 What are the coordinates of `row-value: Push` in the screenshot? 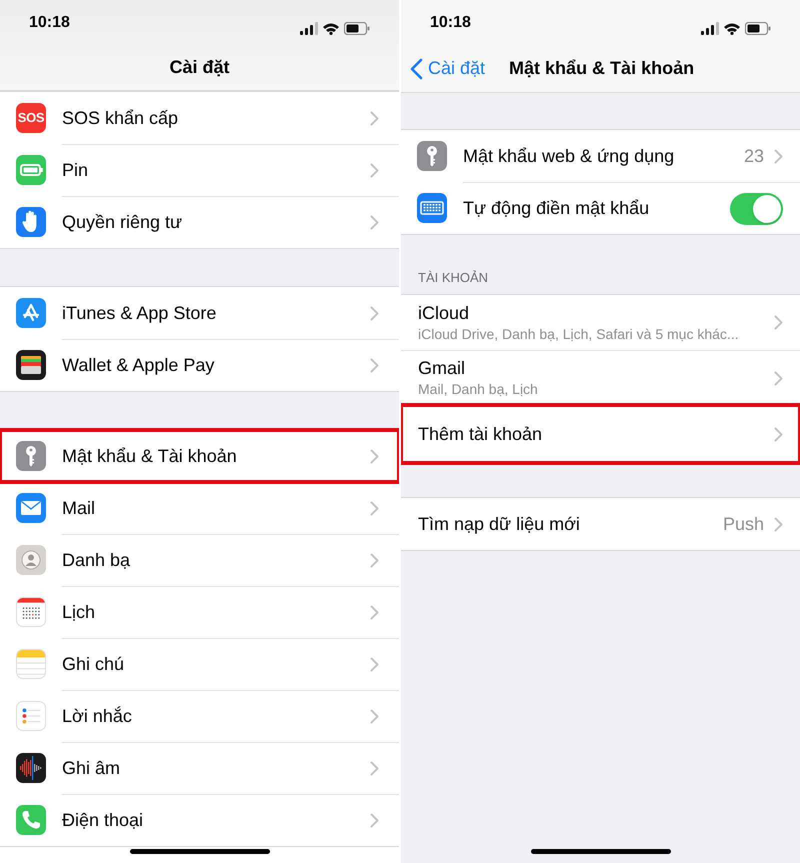 It's located at (743, 524).